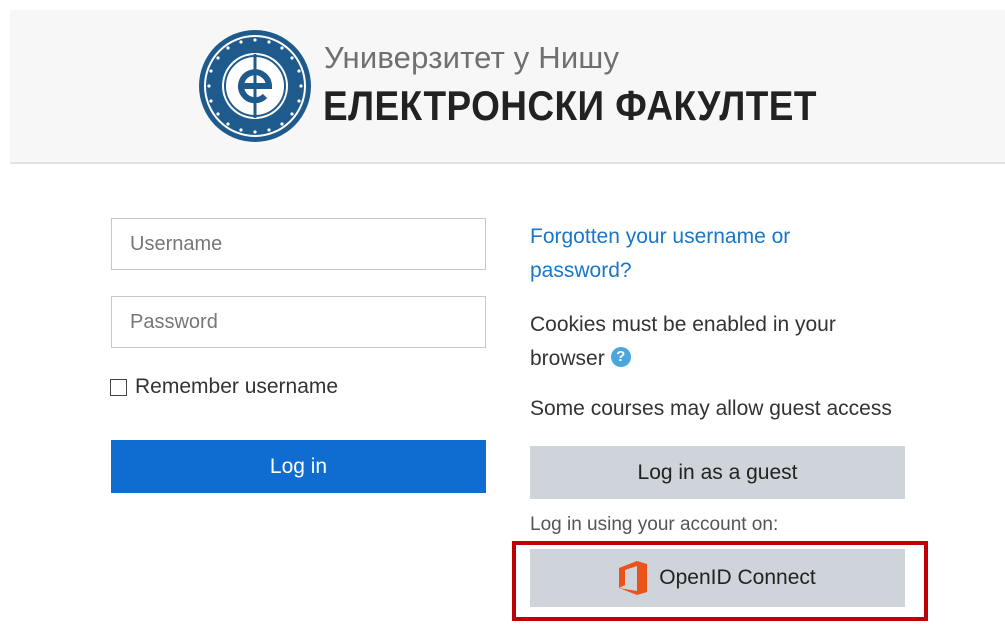  Describe the element at coordinates (255, 86) in the screenshot. I see `university-seal-icon` at that location.